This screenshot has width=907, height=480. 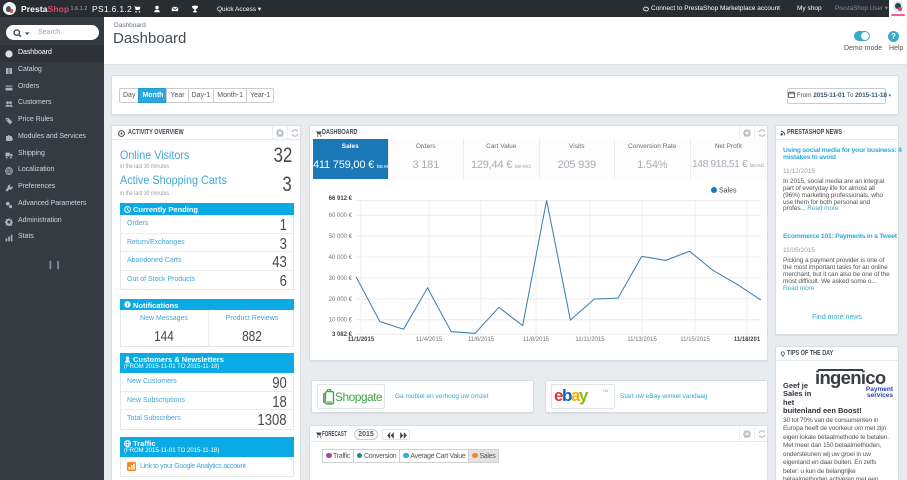 I want to click on svg-text: 40 000 €, so click(x=341, y=258).